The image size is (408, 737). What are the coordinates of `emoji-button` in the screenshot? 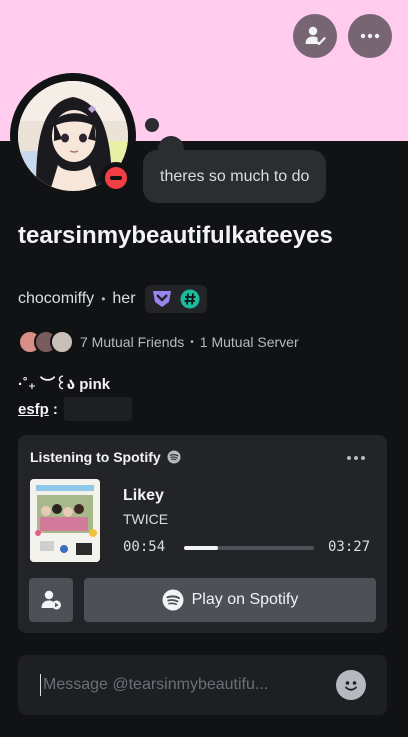 It's located at (351, 685).